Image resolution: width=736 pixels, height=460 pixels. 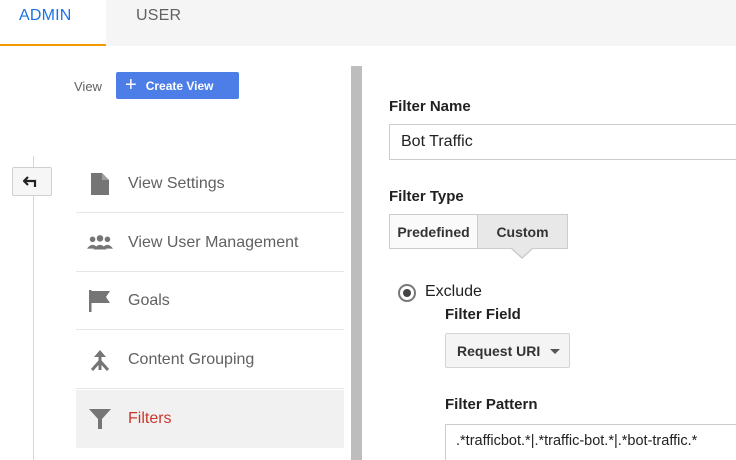 What do you see at coordinates (426, 196) in the screenshot?
I see `filter-type-label: Filter Type` at bounding box center [426, 196].